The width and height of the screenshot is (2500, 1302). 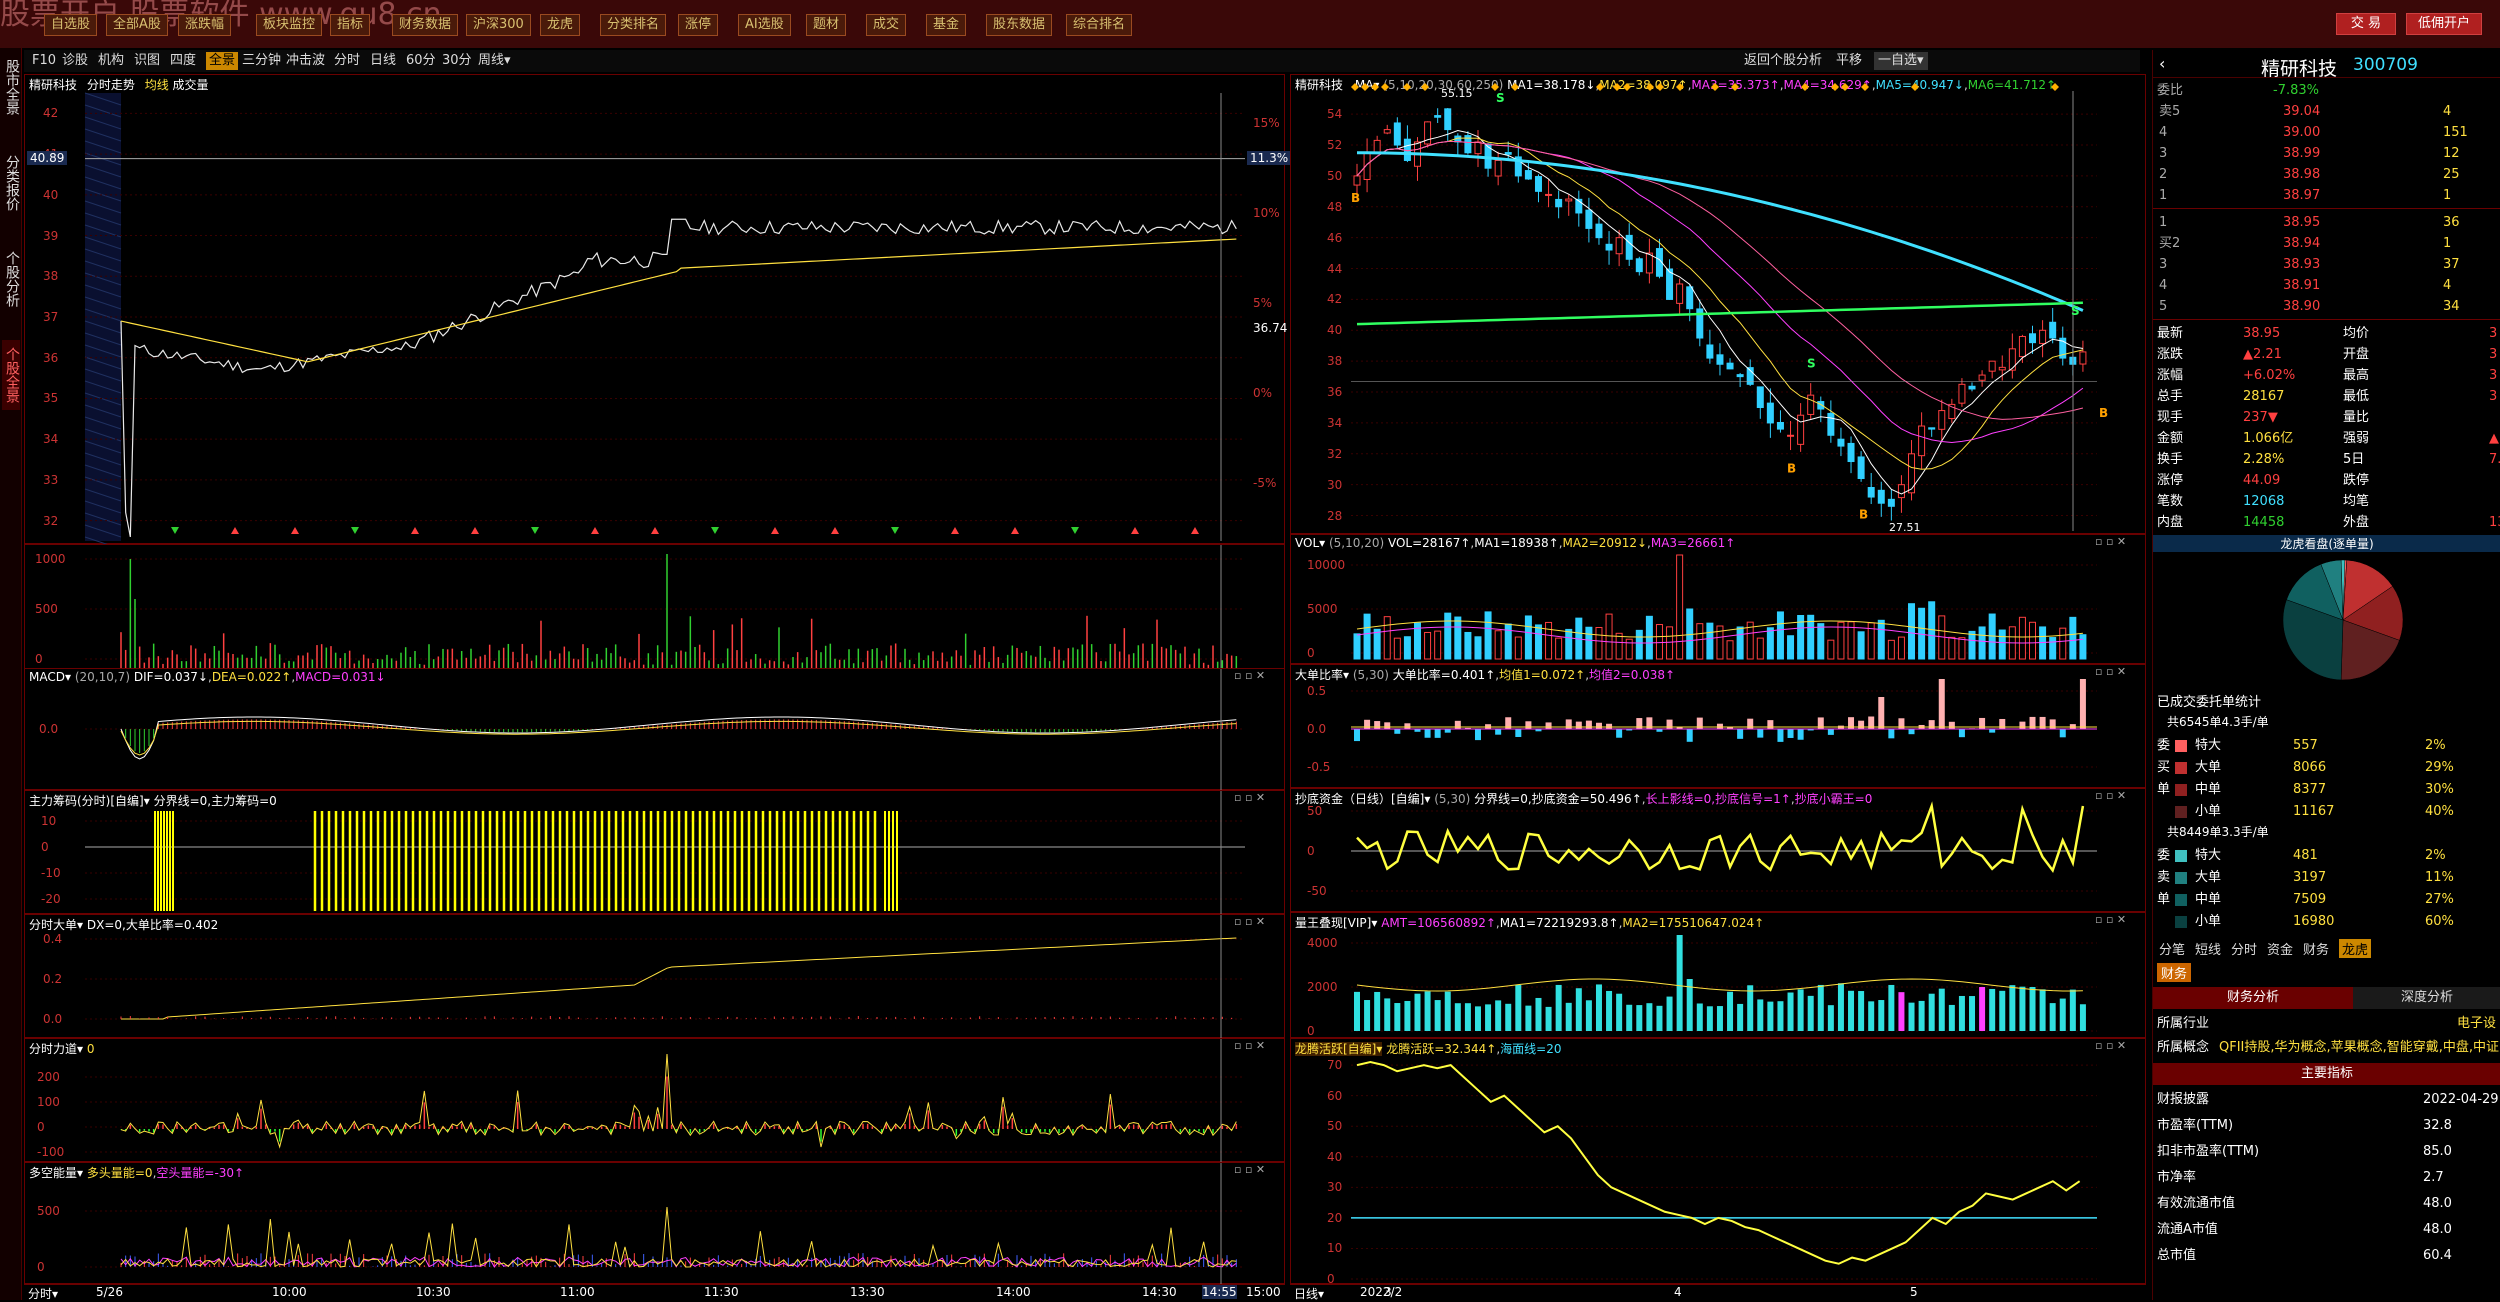 What do you see at coordinates (2253, 998) in the screenshot?
I see `finance-analysis-tab: 财务分析` at bounding box center [2253, 998].